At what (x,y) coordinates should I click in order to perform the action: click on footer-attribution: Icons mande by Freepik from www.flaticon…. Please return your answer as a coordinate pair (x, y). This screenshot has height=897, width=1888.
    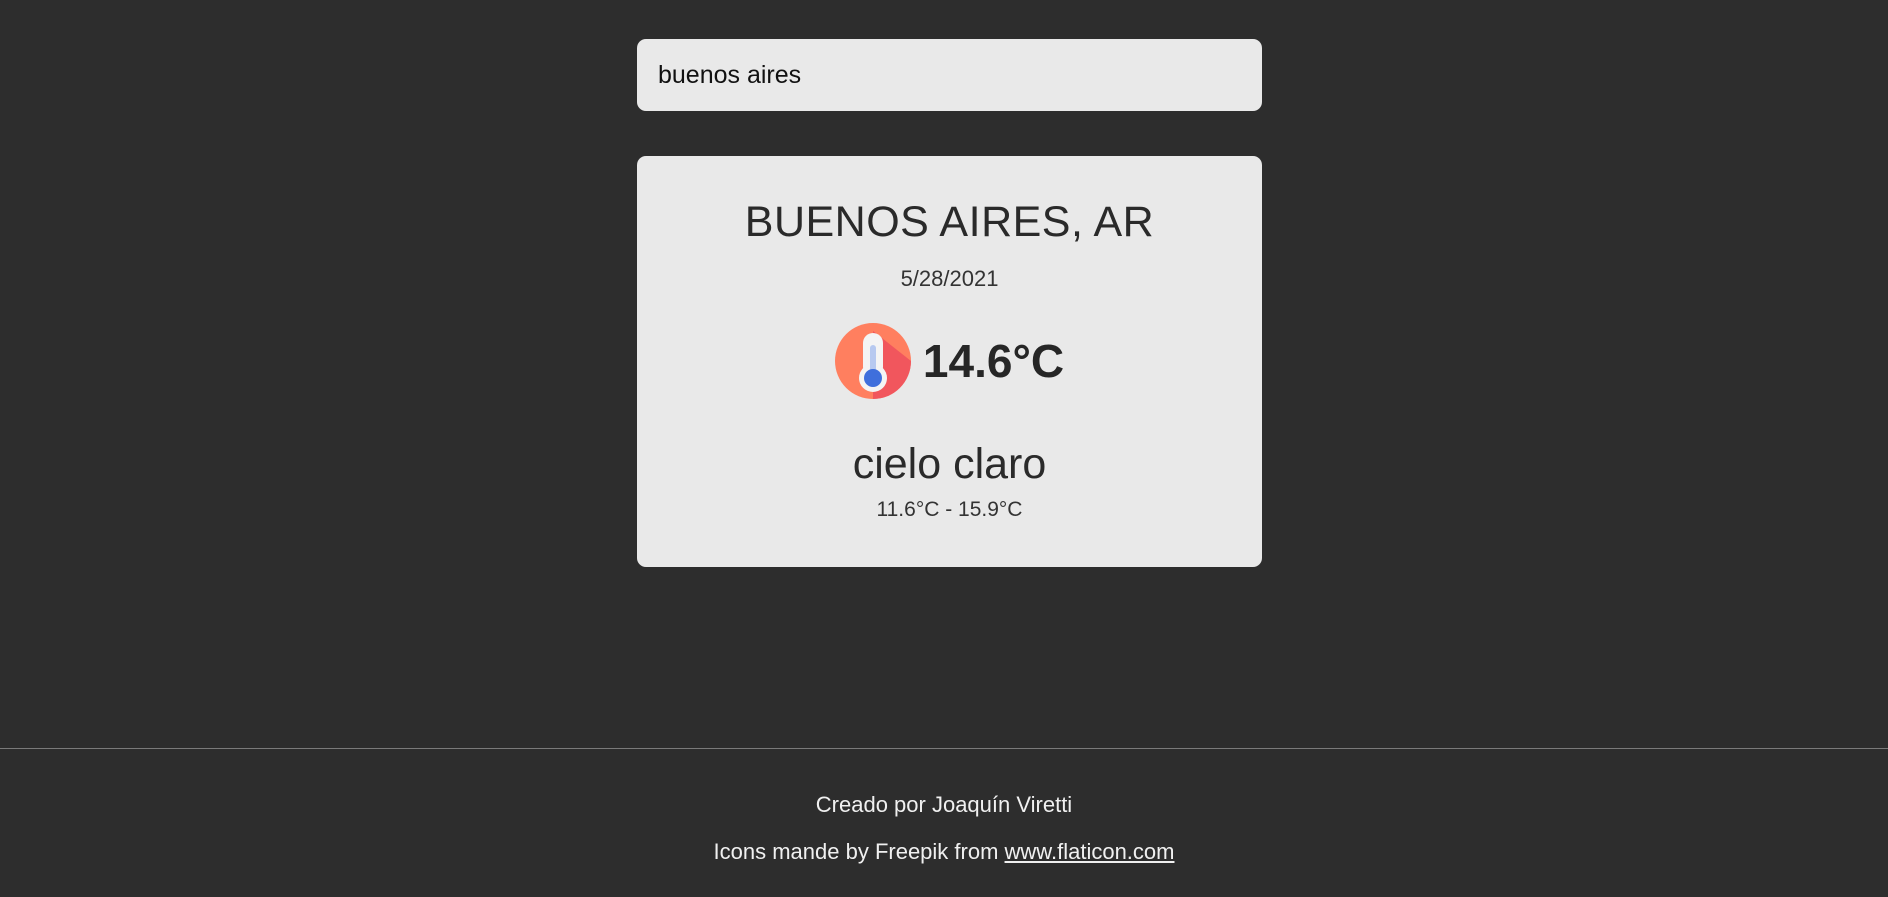
    Looking at the image, I should click on (944, 852).